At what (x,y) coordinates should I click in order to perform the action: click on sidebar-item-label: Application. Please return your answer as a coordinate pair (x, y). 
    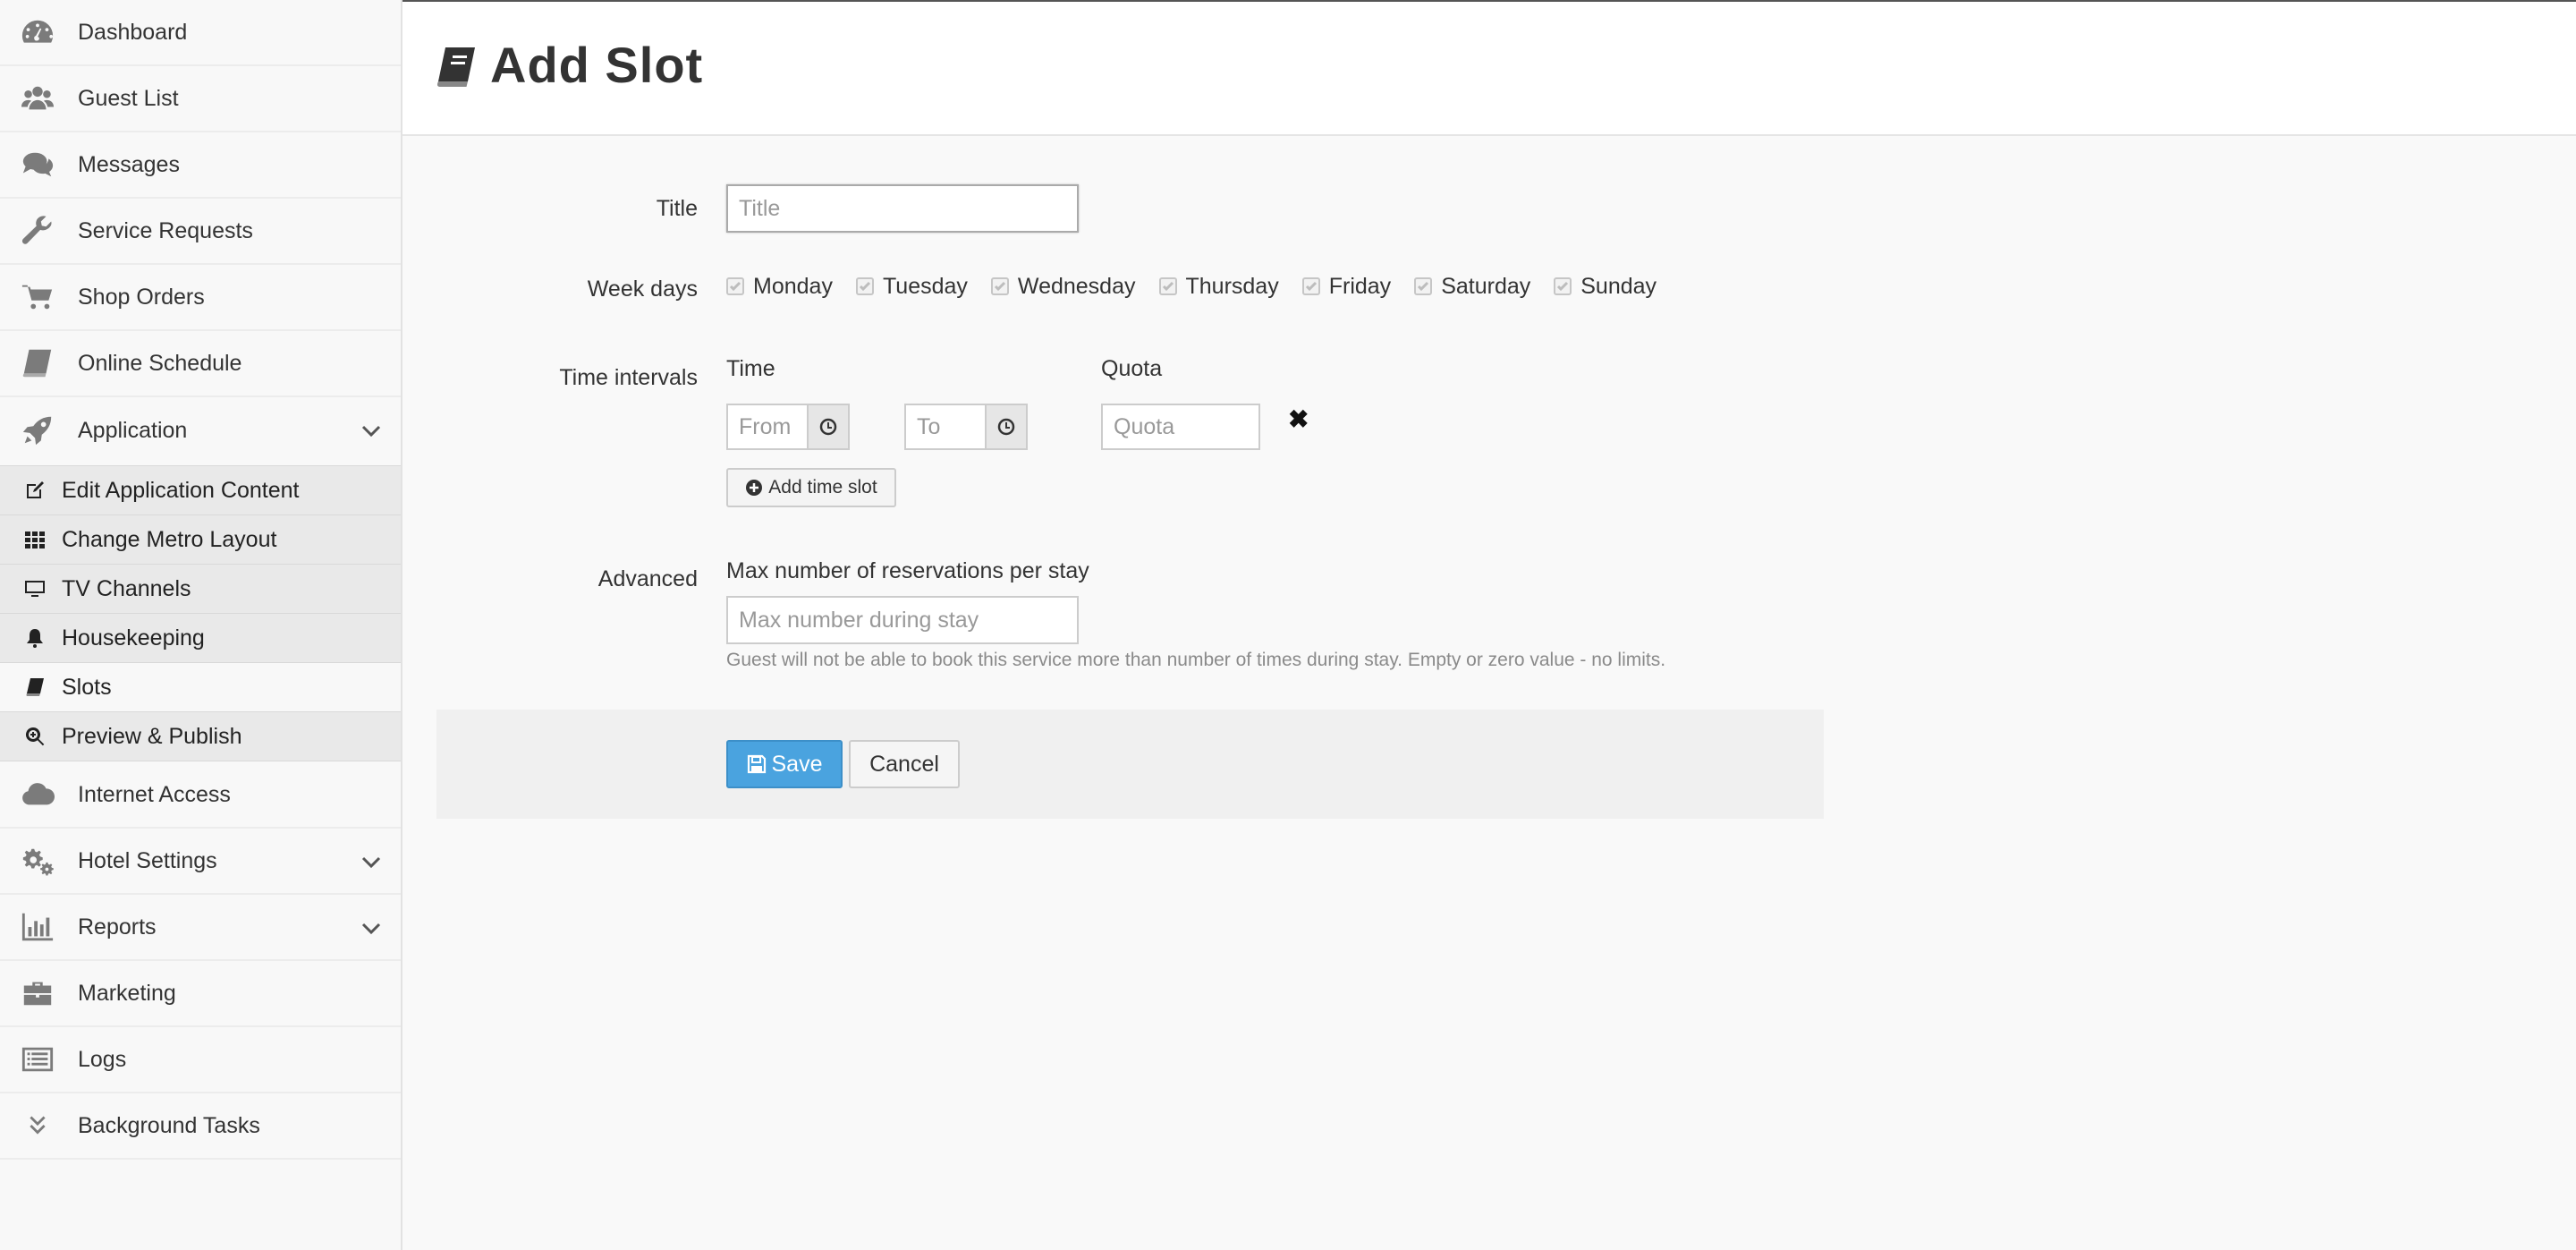
    Looking at the image, I should click on (133, 430).